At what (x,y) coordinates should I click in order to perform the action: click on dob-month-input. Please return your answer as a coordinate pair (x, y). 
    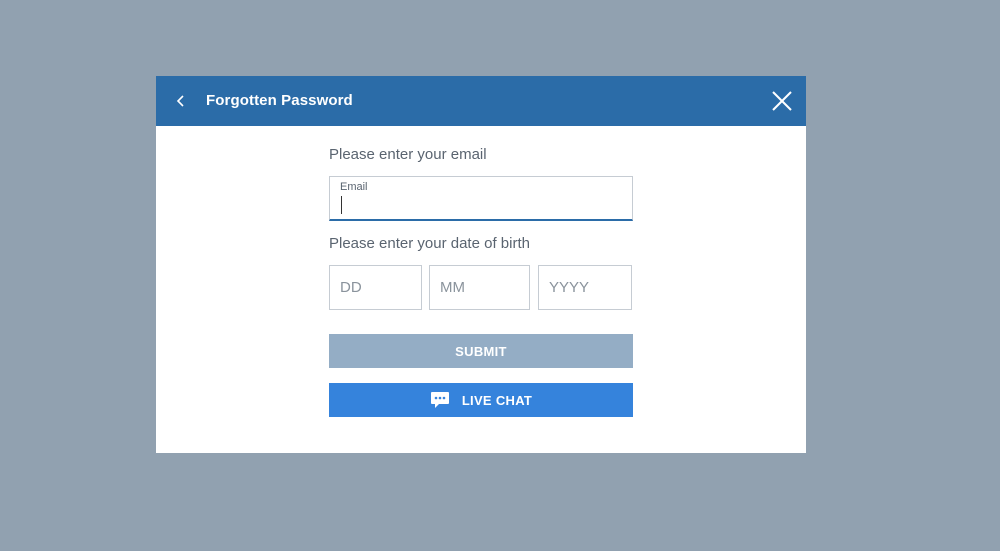
    Looking at the image, I should click on (479, 287).